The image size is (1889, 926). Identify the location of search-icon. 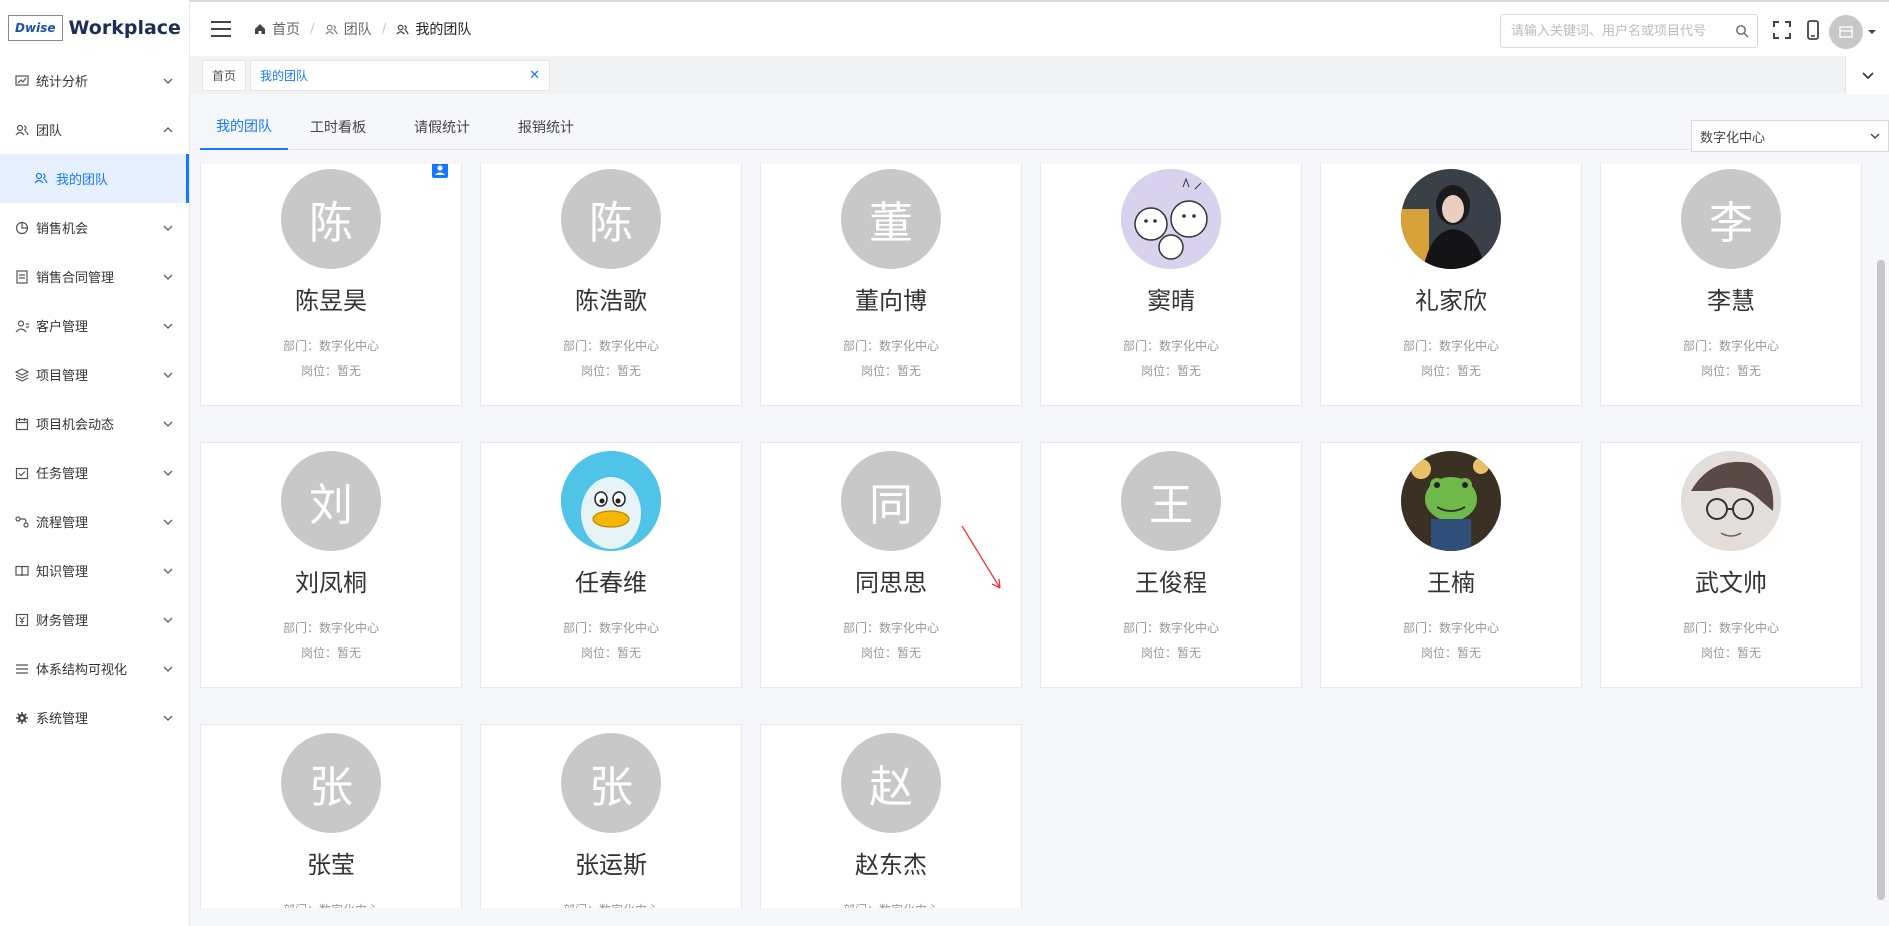
(1742, 31).